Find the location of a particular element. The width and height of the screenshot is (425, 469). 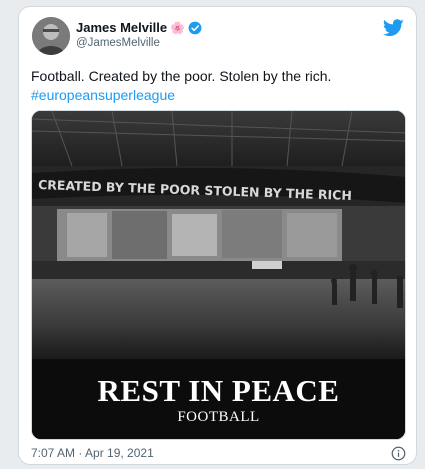

author-name-row: James Melville 🌸 is located at coordinates (139, 27).